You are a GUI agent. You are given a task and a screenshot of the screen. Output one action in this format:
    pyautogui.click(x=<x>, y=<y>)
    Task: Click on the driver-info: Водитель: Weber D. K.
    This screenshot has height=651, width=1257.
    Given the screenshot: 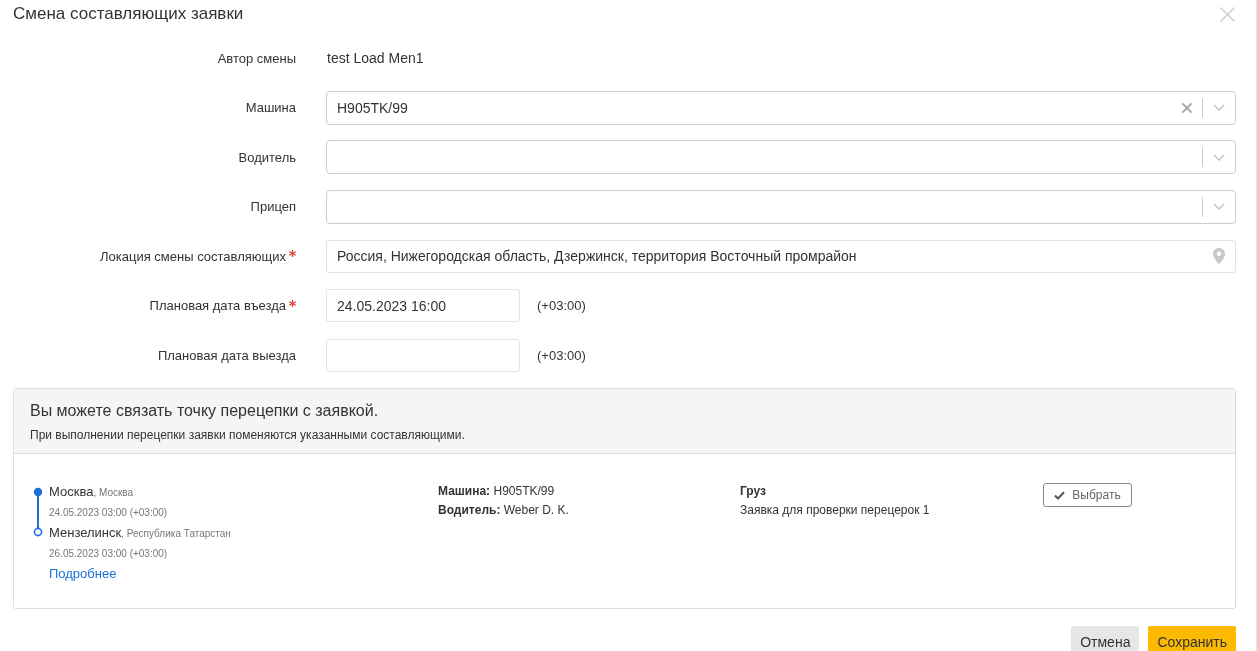 What is the action you would take?
    pyautogui.click(x=504, y=510)
    